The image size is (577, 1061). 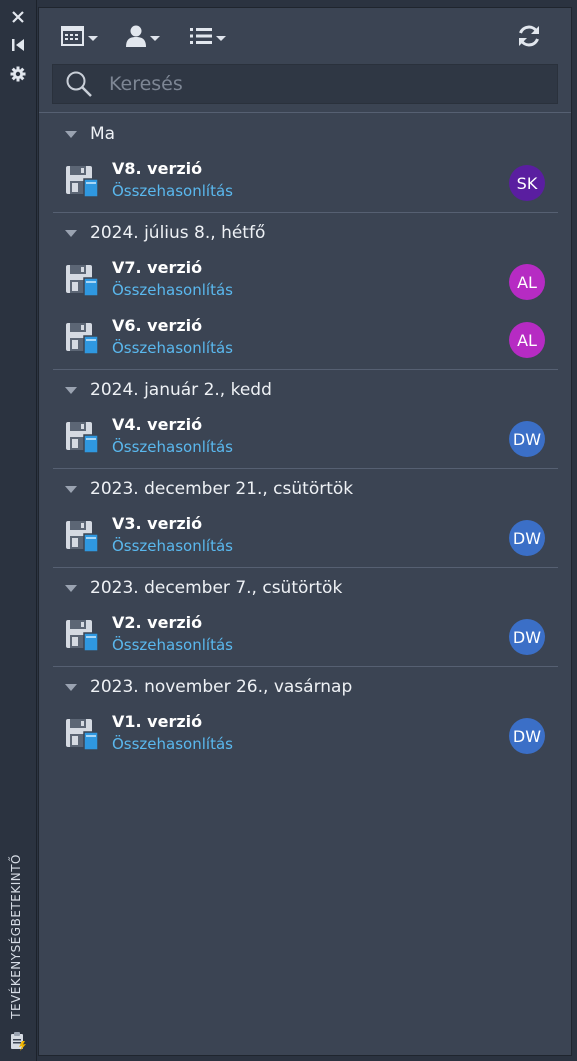 I want to click on version-name: V7. verzió, so click(x=157, y=267).